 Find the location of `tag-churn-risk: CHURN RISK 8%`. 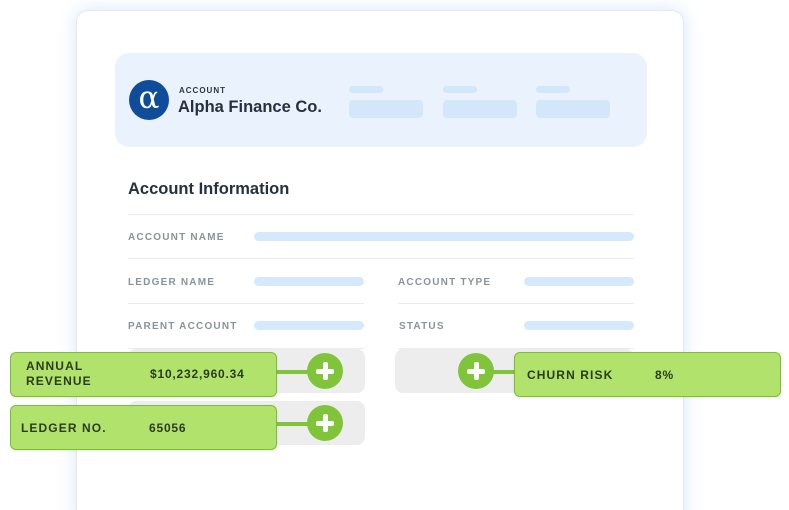

tag-churn-risk: CHURN RISK 8% is located at coordinates (647, 374).